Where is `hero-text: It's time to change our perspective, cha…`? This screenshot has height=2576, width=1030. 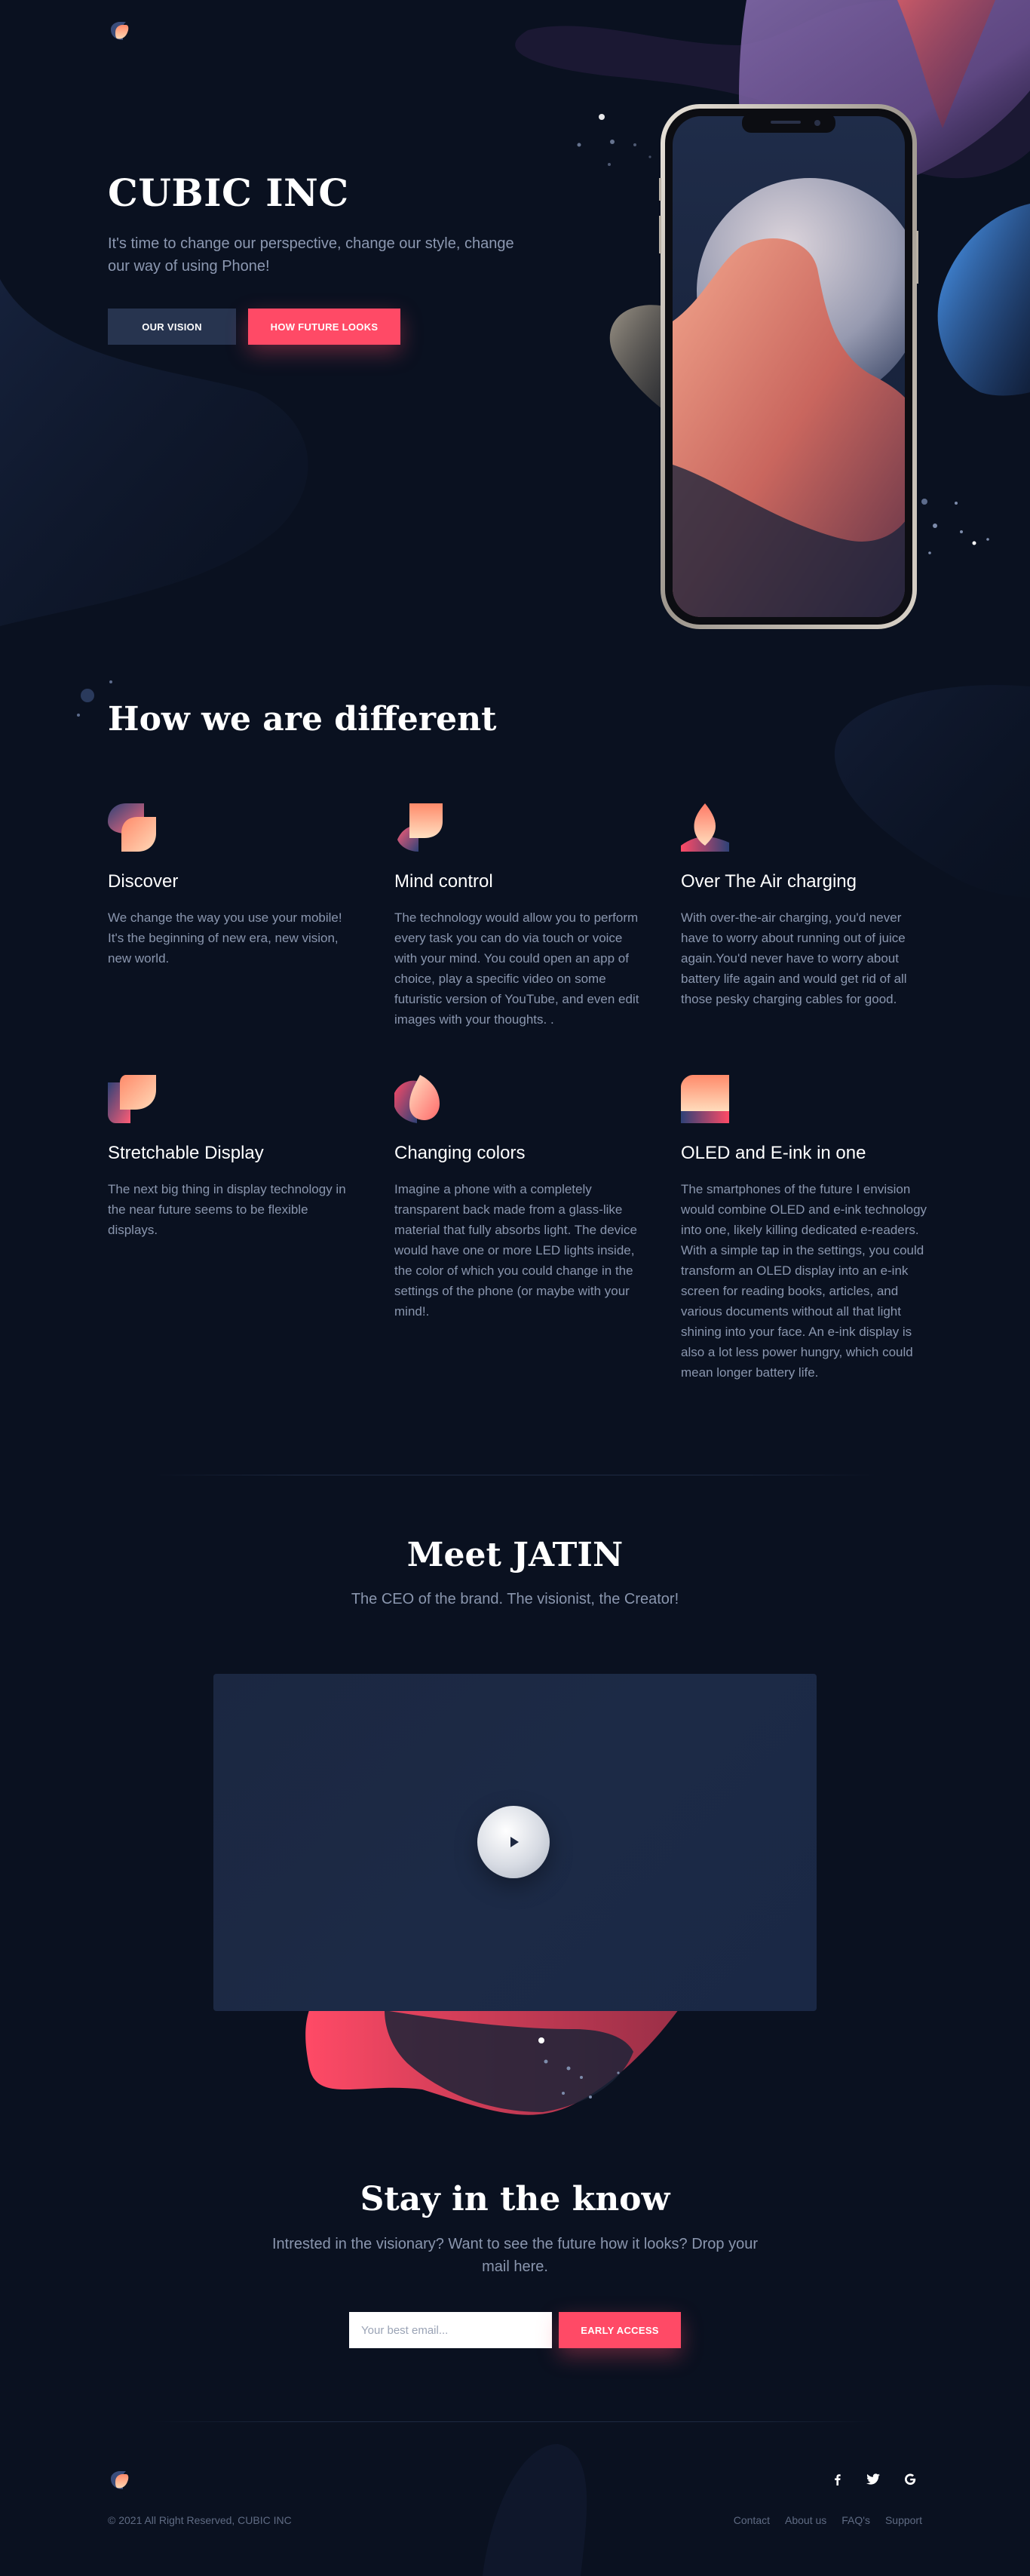 hero-text: It's time to change our perspective, cha… is located at coordinates (311, 255).